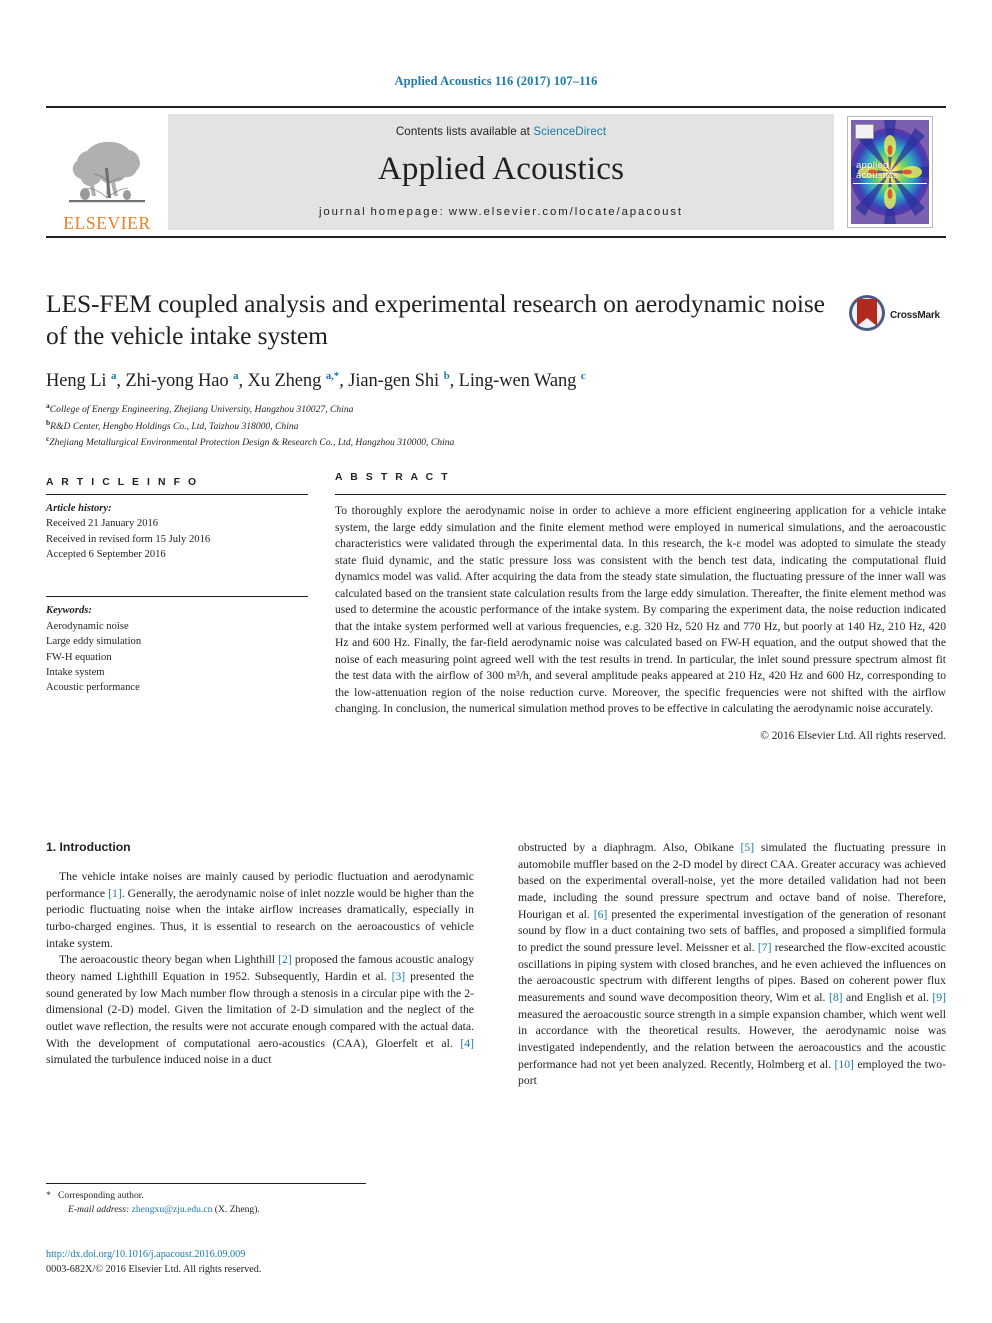 The height and width of the screenshot is (1323, 992). Describe the element at coordinates (206, 1196) in the screenshot. I see `corresponding-author-line: * Corresponding author.` at that location.